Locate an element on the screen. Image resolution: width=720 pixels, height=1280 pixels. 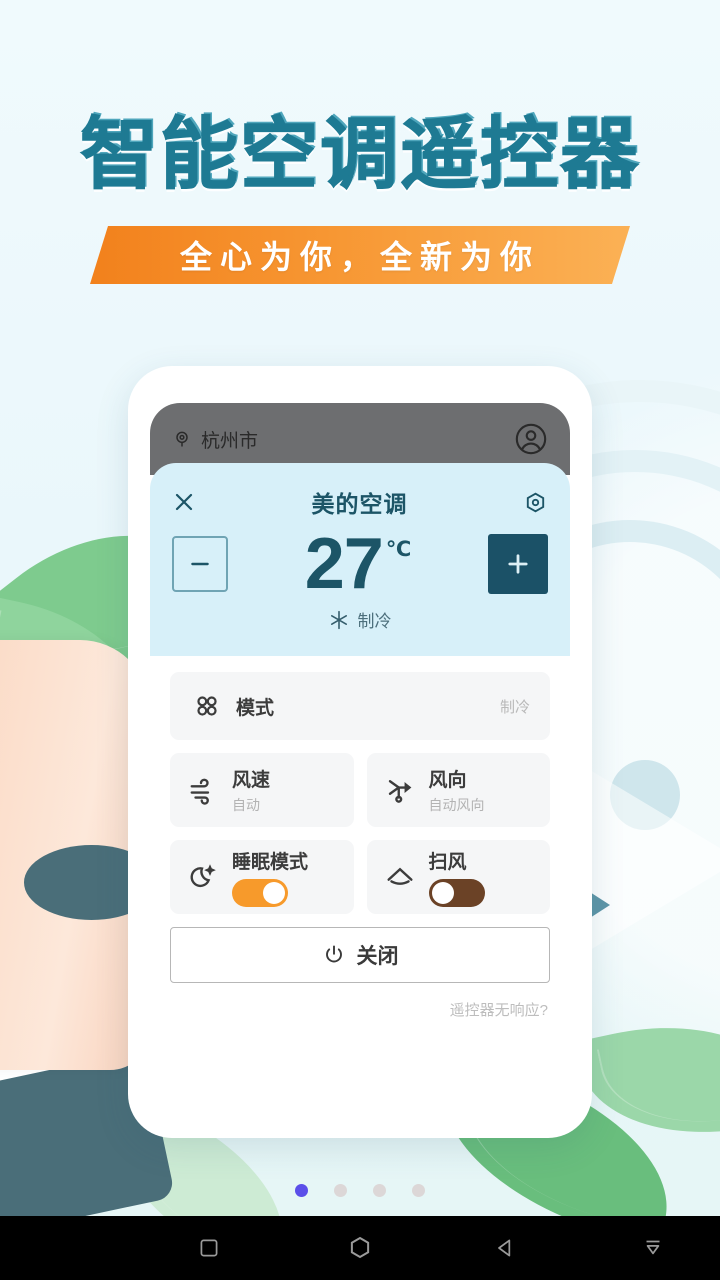
power-icon is located at coordinates (334, 955).